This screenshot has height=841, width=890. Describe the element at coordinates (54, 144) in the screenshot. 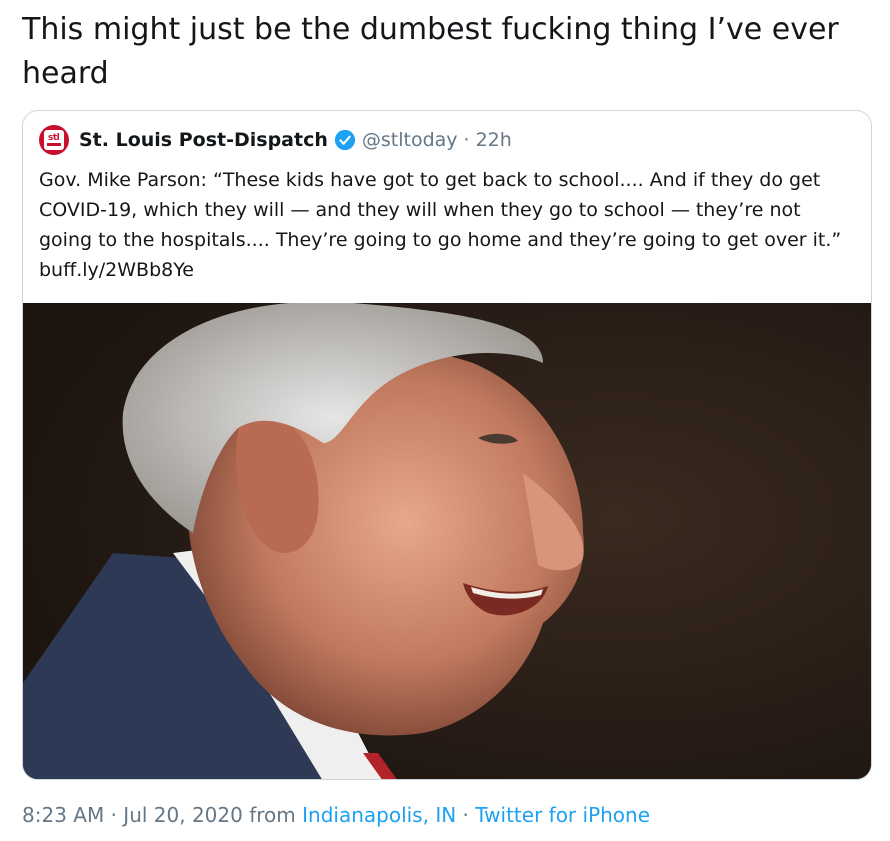

I see `avatar-bar` at that location.